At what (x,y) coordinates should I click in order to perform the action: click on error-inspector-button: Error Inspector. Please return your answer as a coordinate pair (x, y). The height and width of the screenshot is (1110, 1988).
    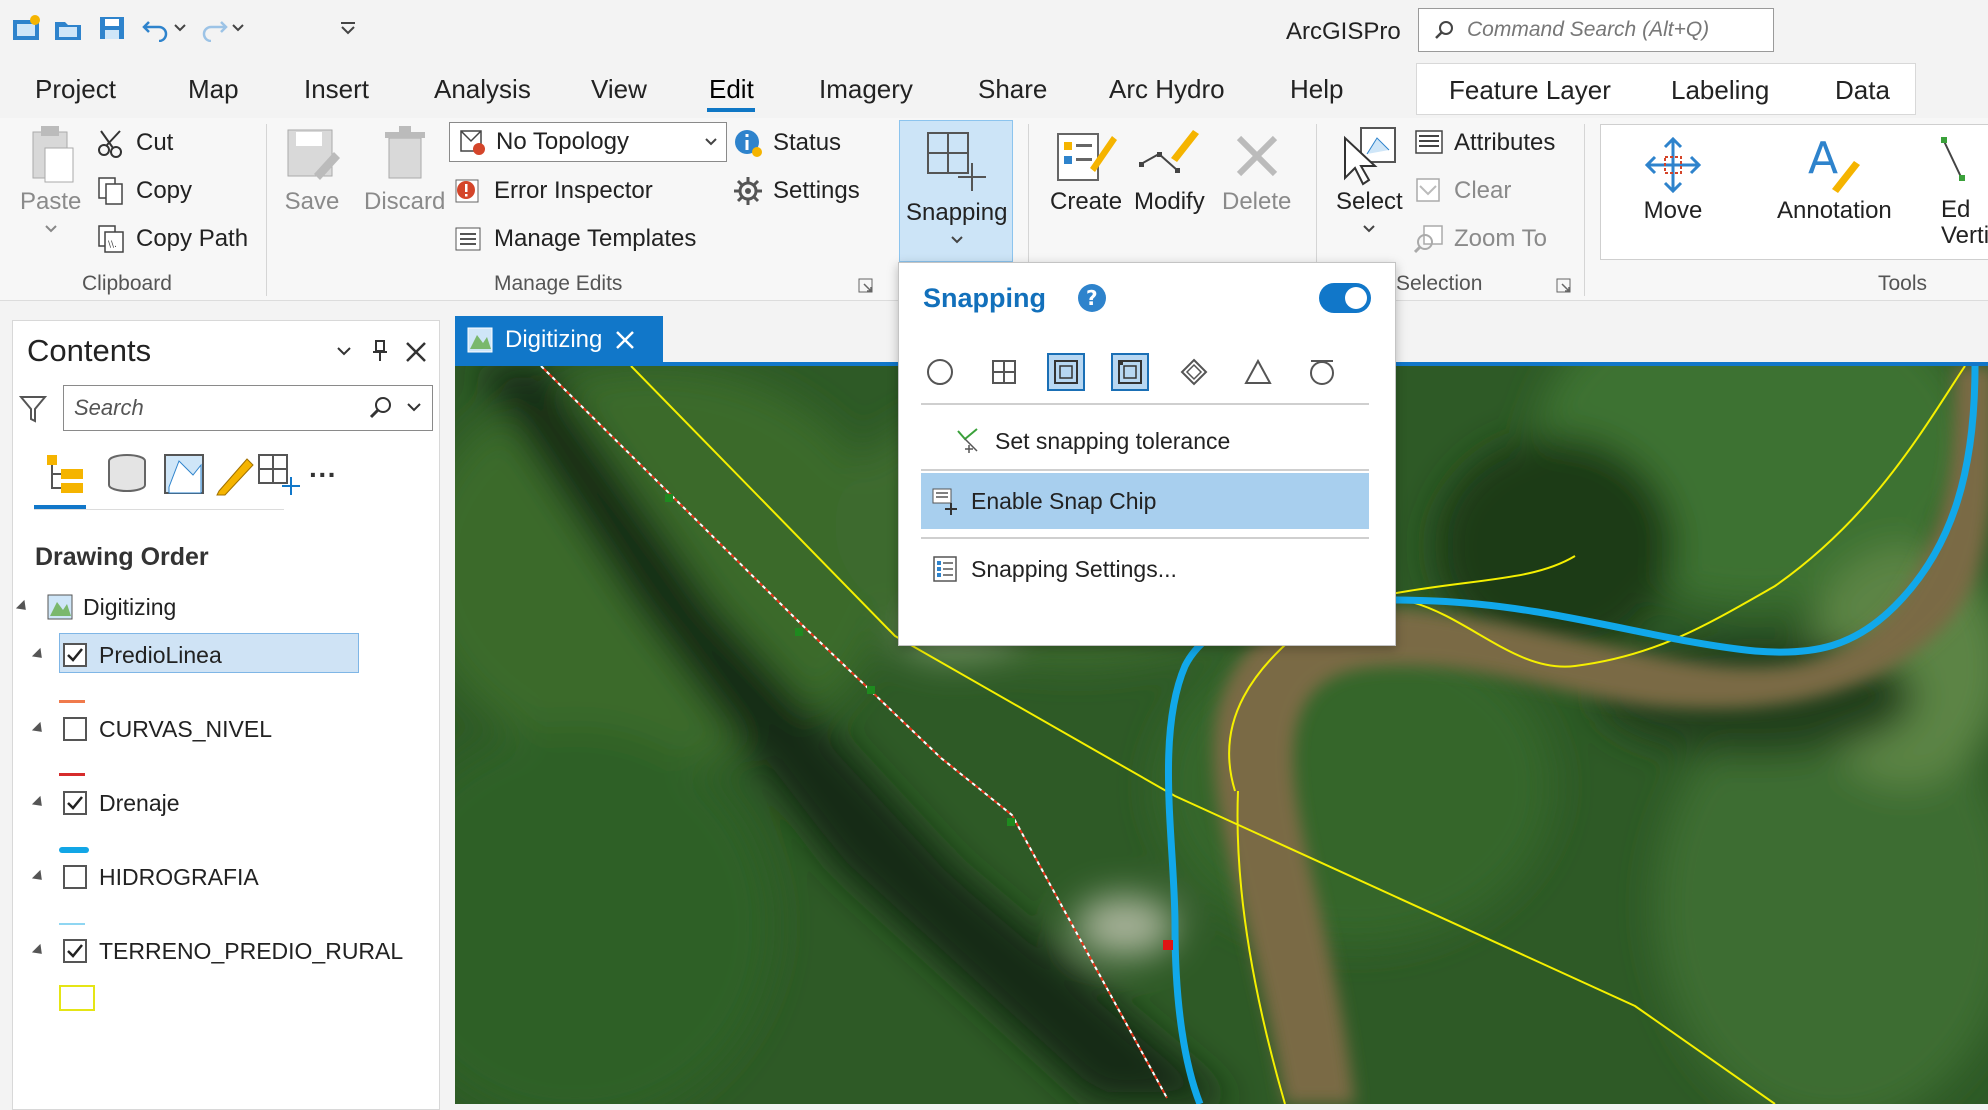
    Looking at the image, I should click on (553, 191).